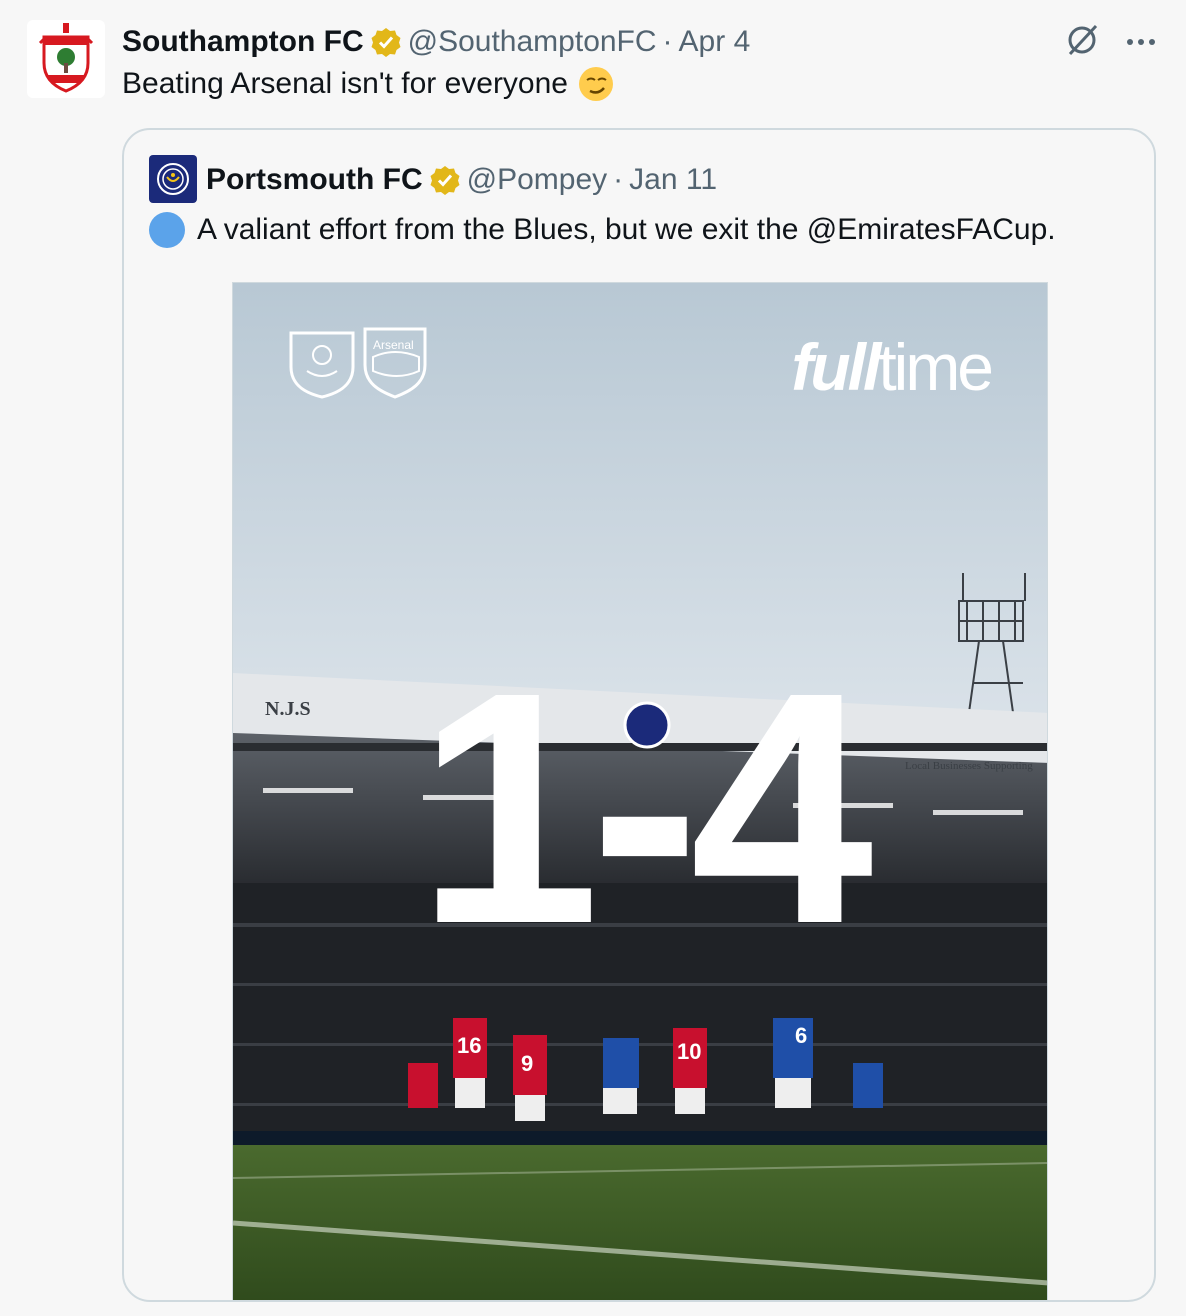 This screenshot has height=1316, width=1186. I want to click on tweet-header: Southampton FC @SouthamptonFC · Apr 4, so click(436, 42).